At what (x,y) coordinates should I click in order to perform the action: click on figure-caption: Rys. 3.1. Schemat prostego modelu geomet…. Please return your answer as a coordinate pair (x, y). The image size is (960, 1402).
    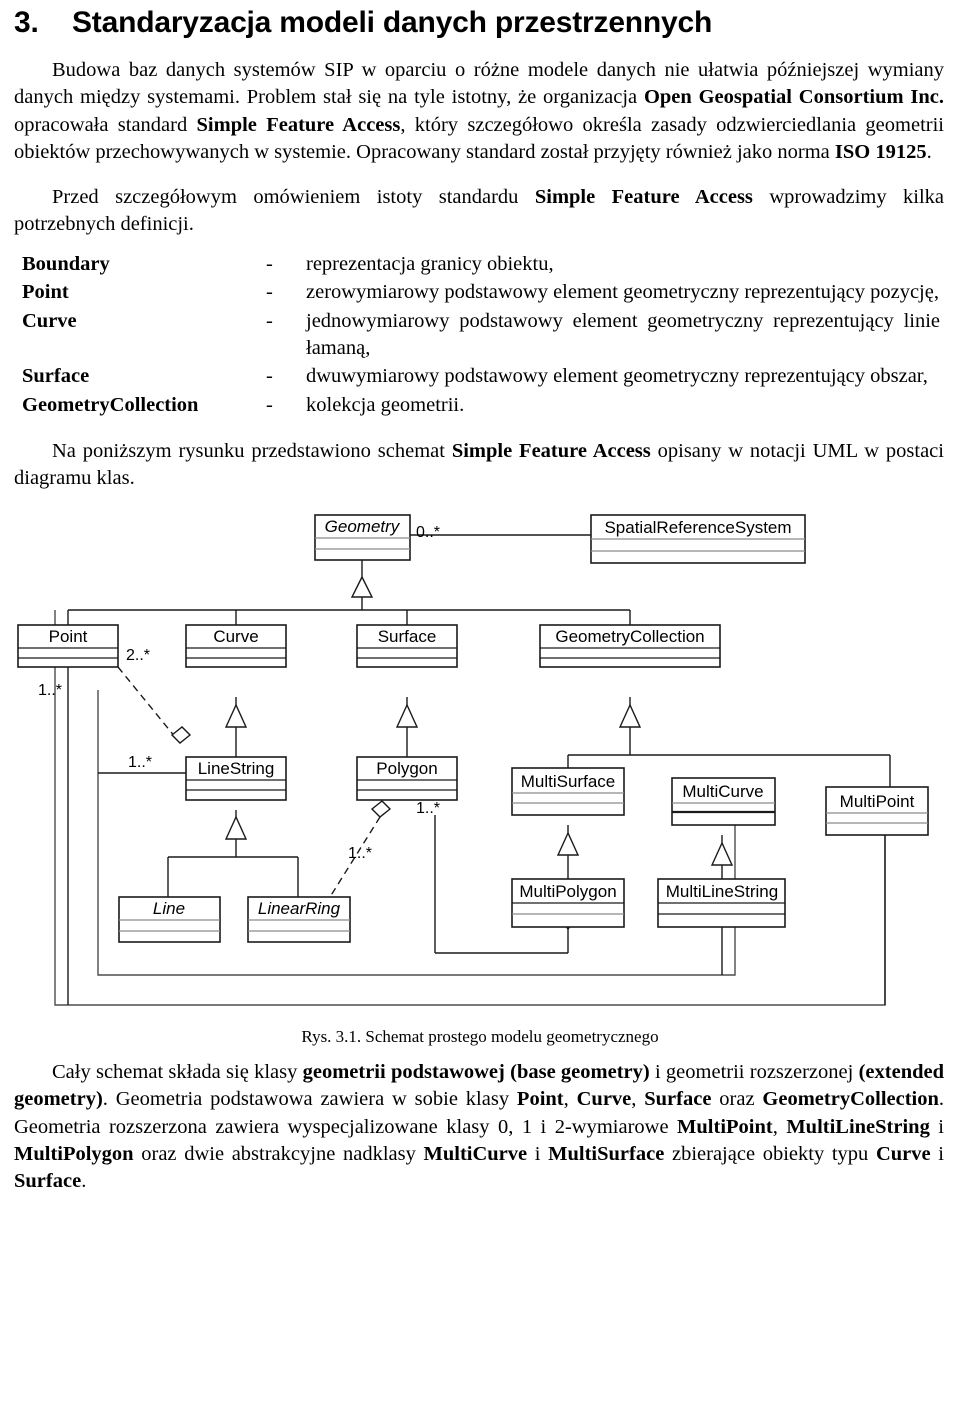
    Looking at the image, I should click on (480, 1036).